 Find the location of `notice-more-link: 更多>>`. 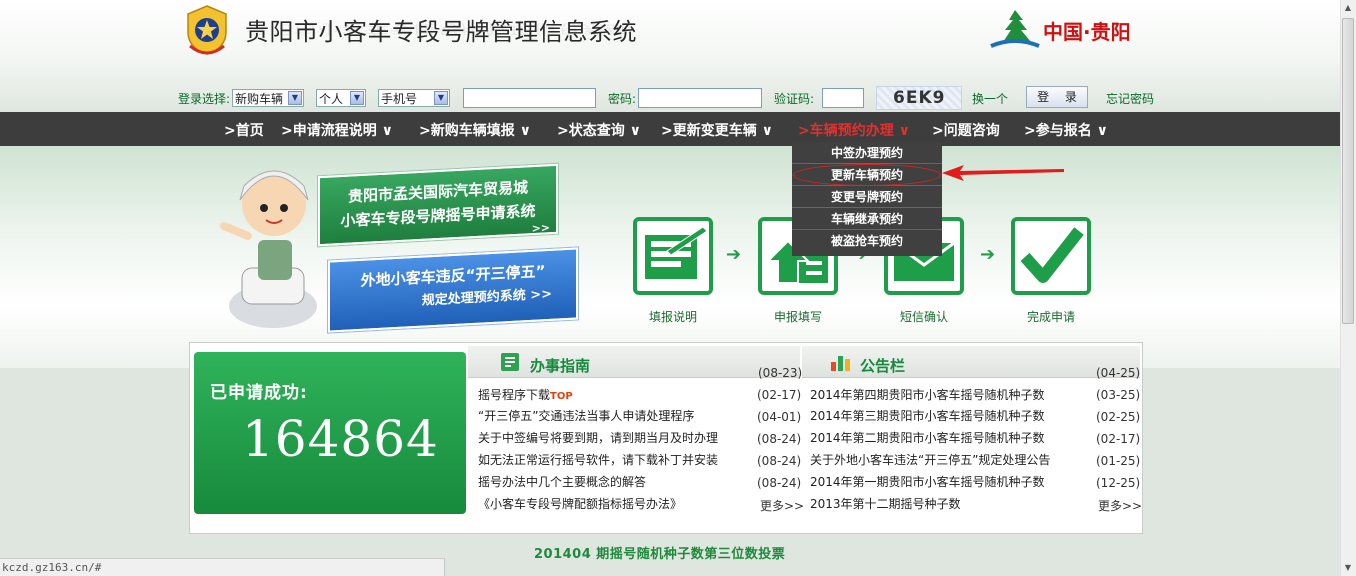

notice-more-link: 更多>> is located at coordinates (1120, 505).